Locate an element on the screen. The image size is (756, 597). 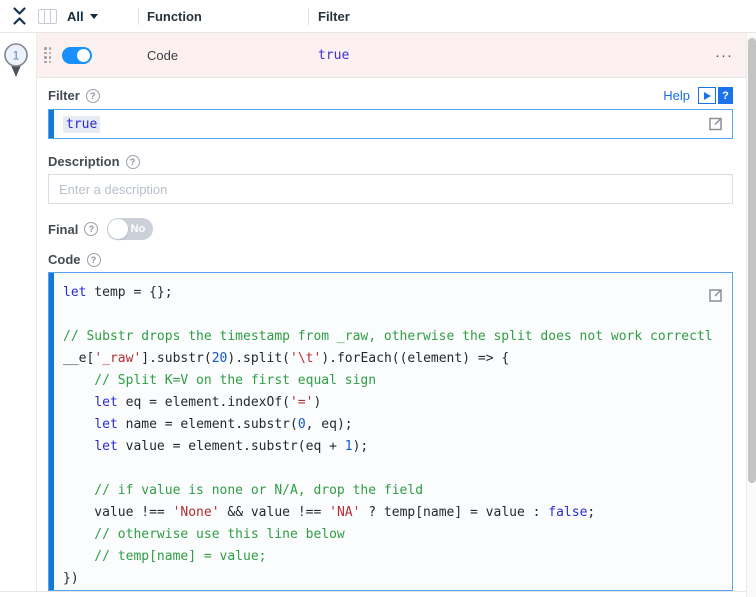
function-enabled-toggle is located at coordinates (77, 55).